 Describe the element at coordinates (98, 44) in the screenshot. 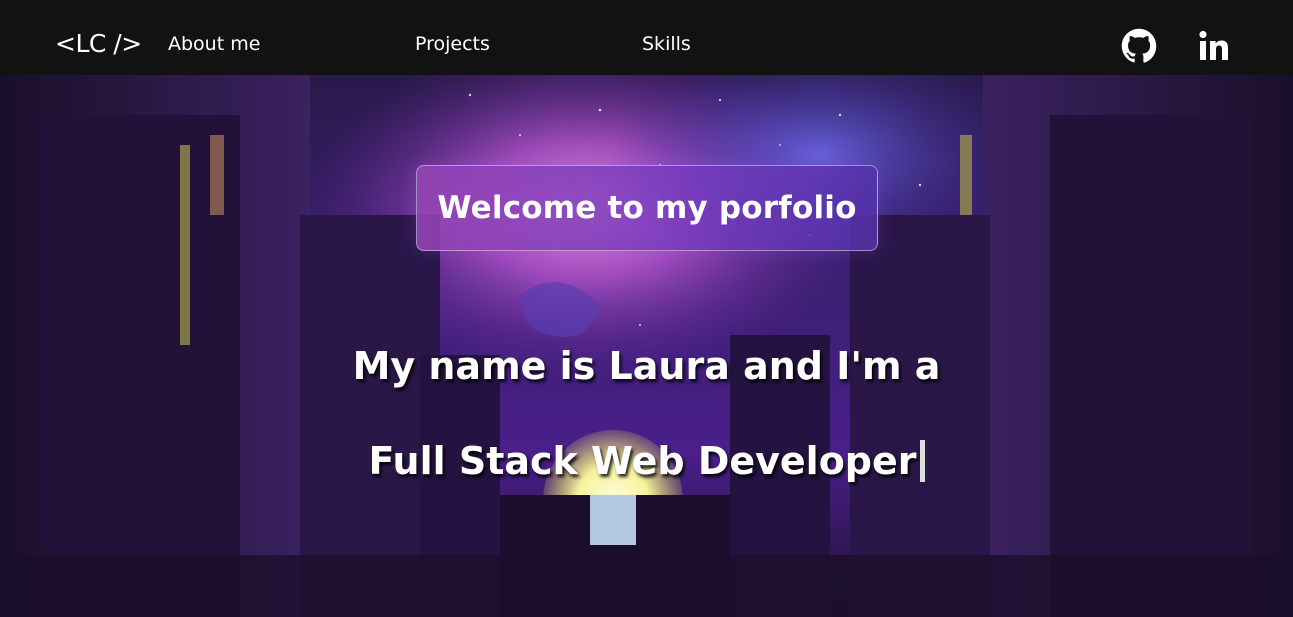

I see `site-logo: <LC />` at that location.